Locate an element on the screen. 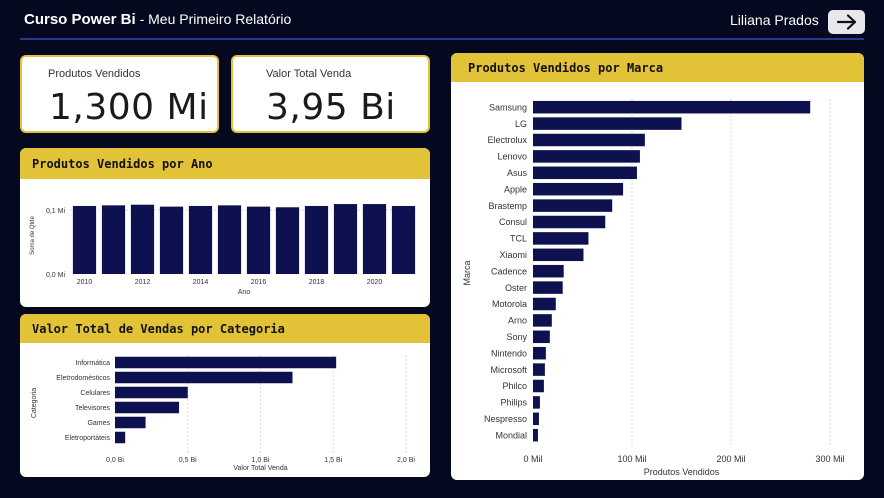 The height and width of the screenshot is (498, 884). kpi-value: 1,300 Mi is located at coordinates (129, 107).